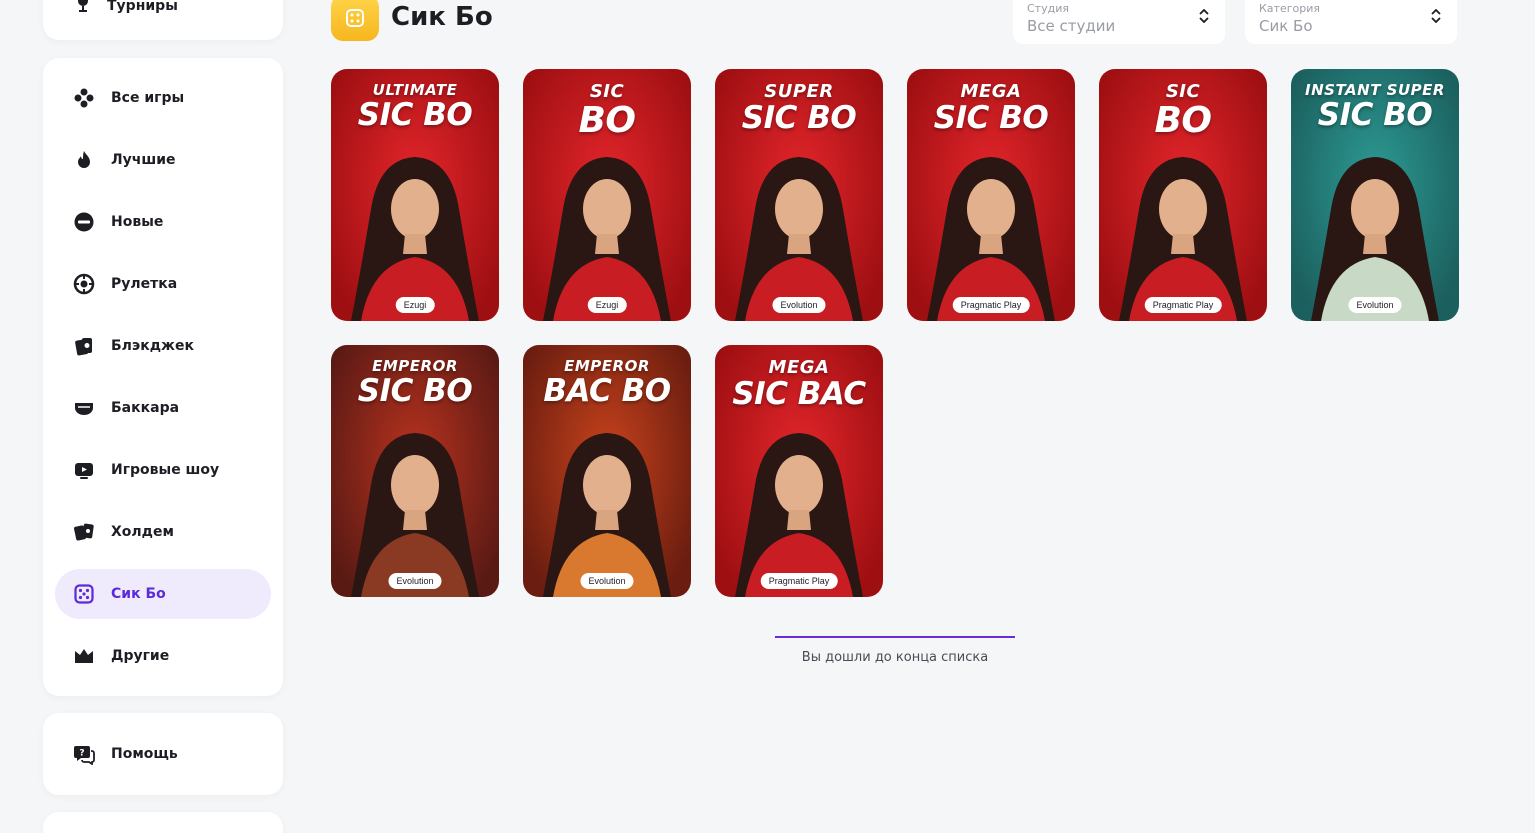  I want to click on game-title-line2: SIC BAC, so click(799, 394).